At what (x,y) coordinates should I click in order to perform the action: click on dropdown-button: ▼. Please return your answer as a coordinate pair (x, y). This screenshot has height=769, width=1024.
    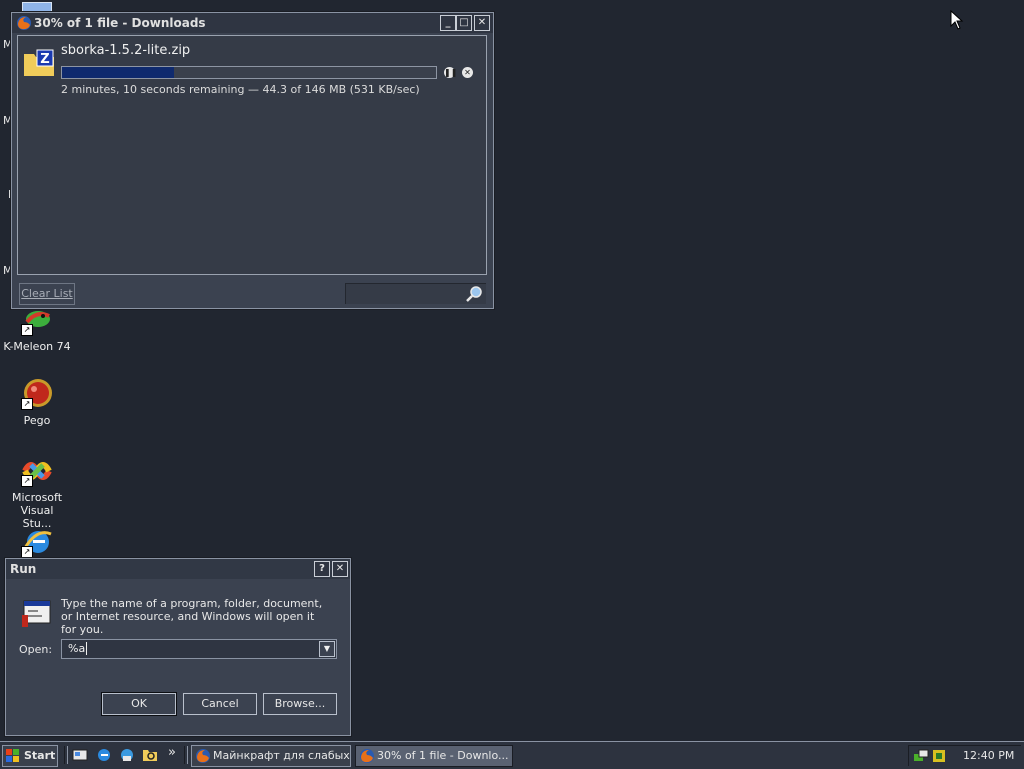
    Looking at the image, I should click on (327, 649).